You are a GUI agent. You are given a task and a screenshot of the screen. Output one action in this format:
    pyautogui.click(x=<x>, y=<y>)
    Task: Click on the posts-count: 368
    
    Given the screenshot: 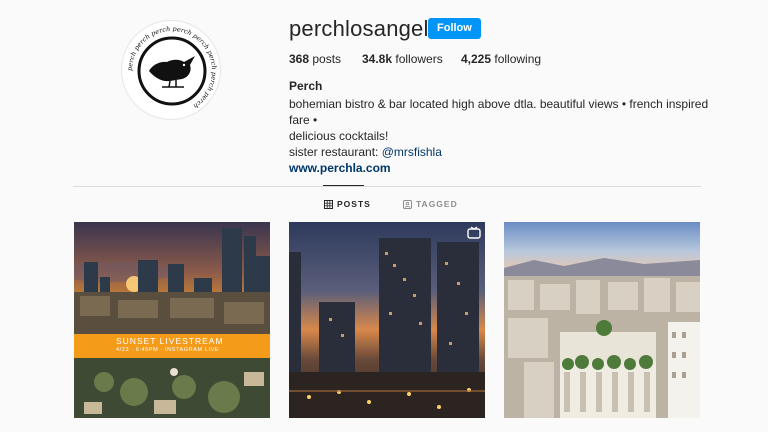 What is the action you would take?
    pyautogui.click(x=299, y=59)
    